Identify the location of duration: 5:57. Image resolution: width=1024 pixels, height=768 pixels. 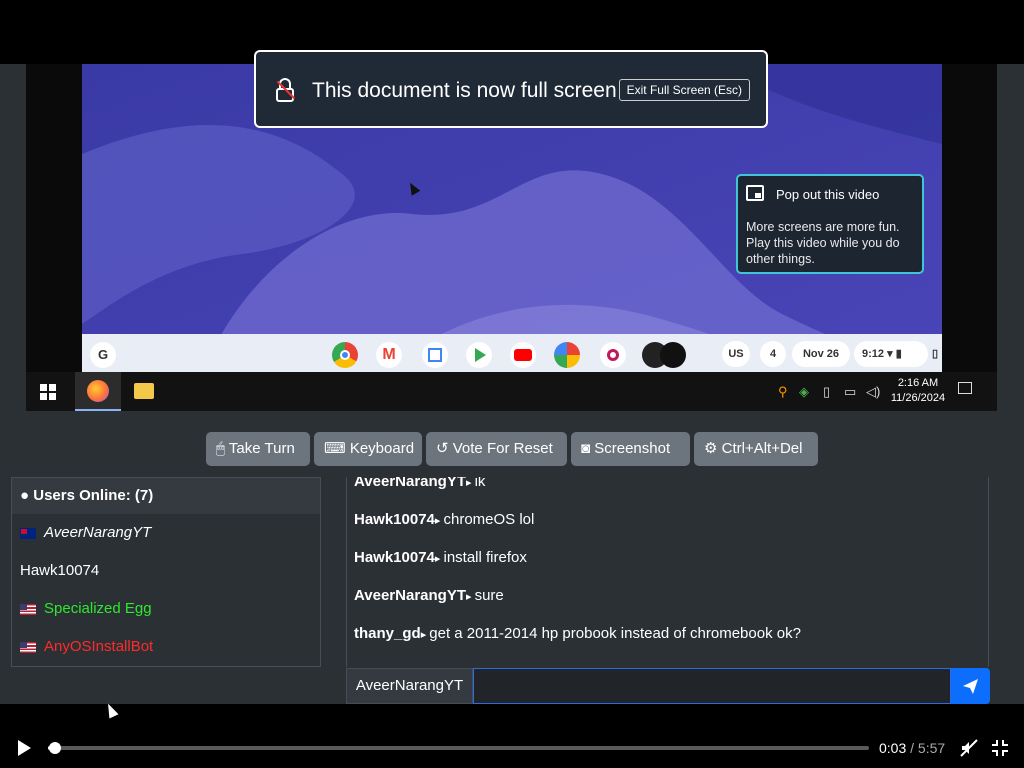
(931, 748).